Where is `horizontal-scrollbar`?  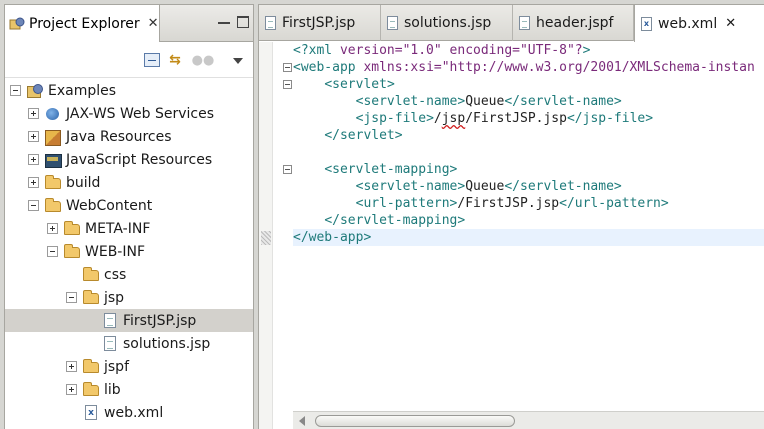 horizontal-scrollbar is located at coordinates (528, 420).